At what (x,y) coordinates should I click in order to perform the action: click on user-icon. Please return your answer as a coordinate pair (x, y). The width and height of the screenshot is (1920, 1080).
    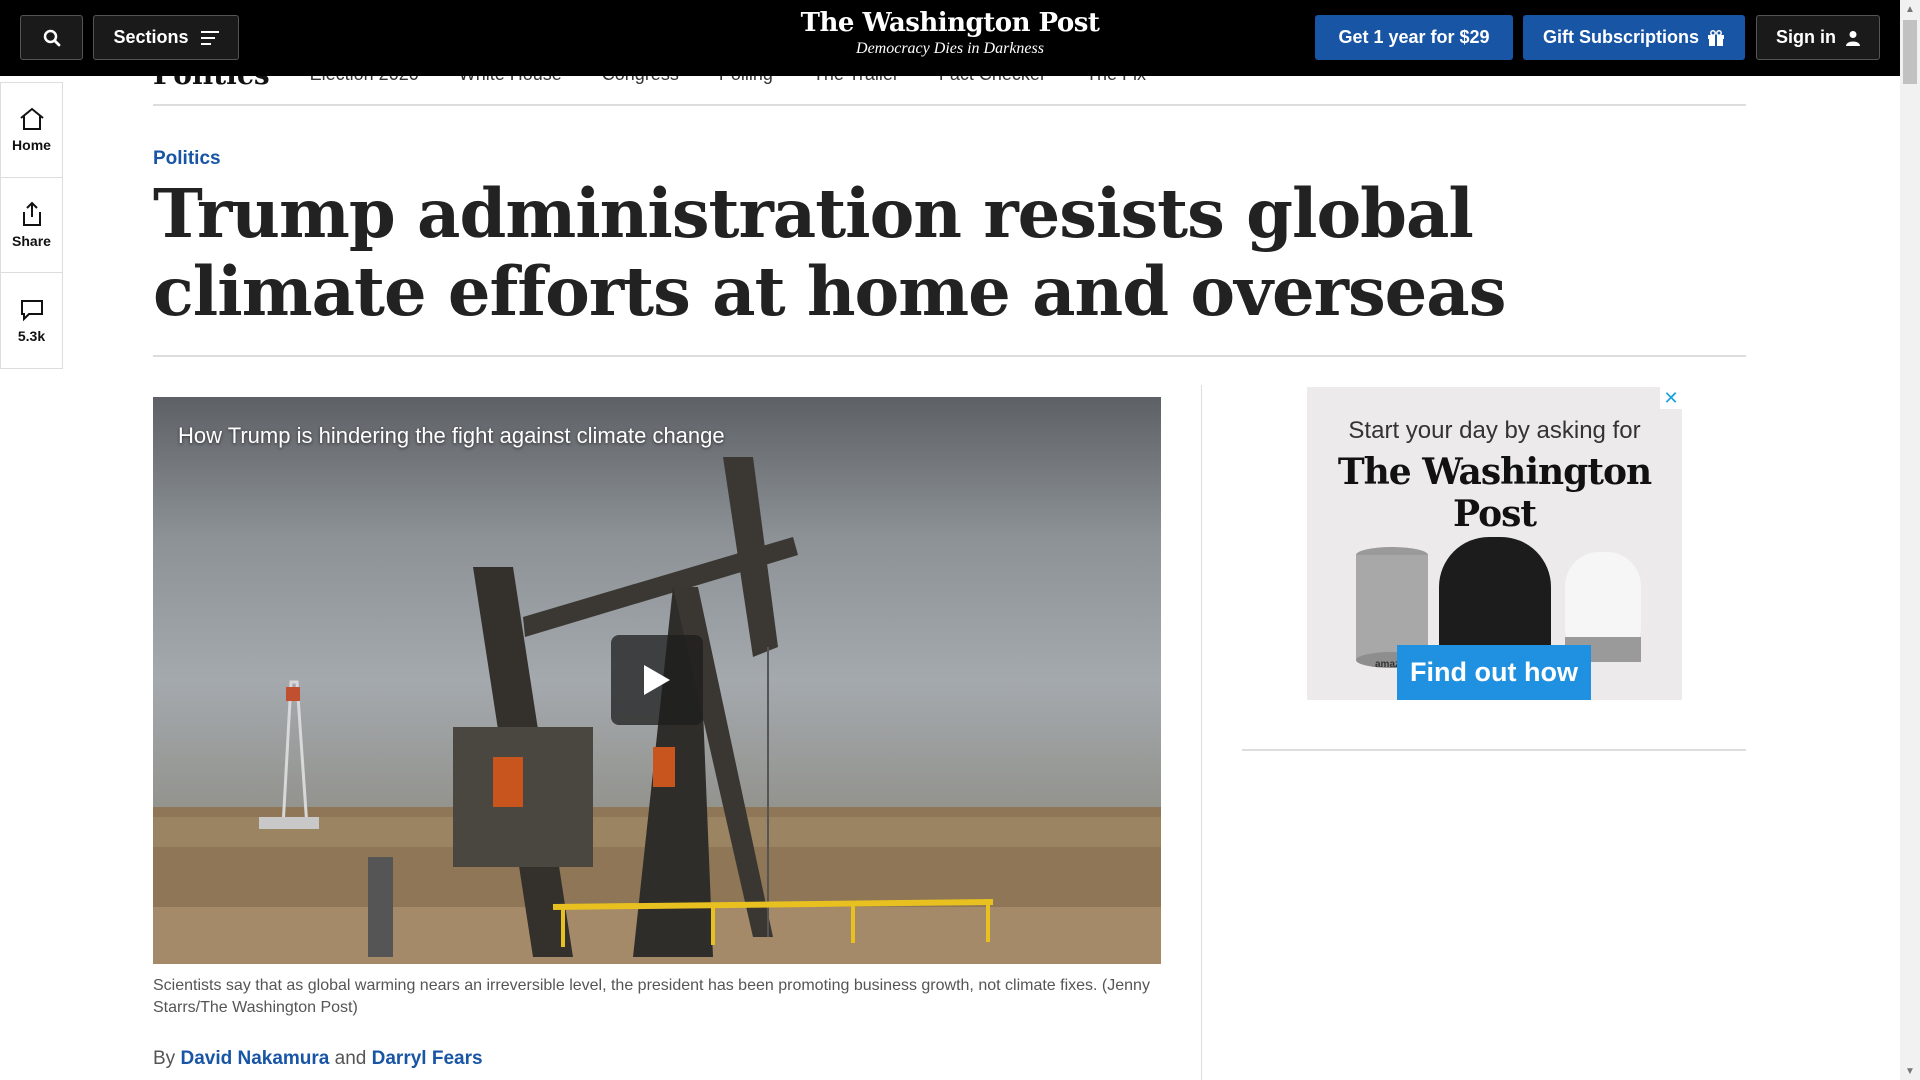
    Looking at the image, I should click on (1853, 38).